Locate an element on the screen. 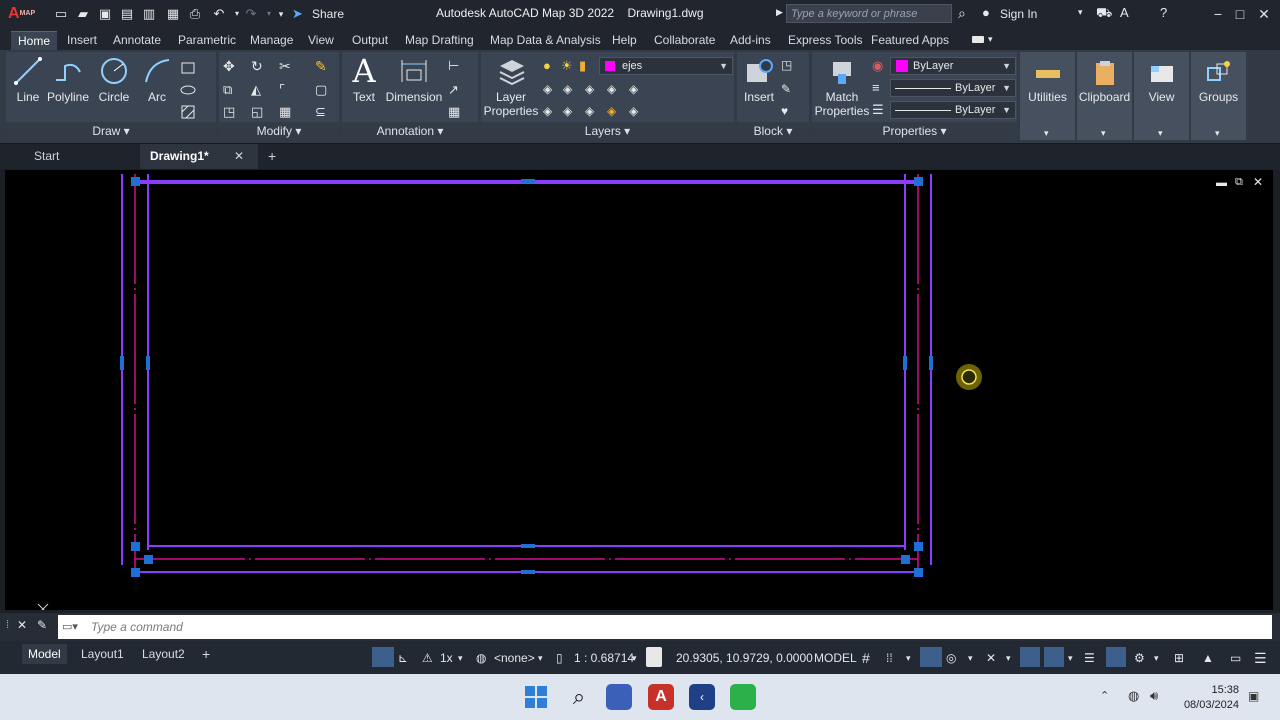 The image size is (1280, 720). edit-attributes-icon: ♥ is located at coordinates (789, 112).